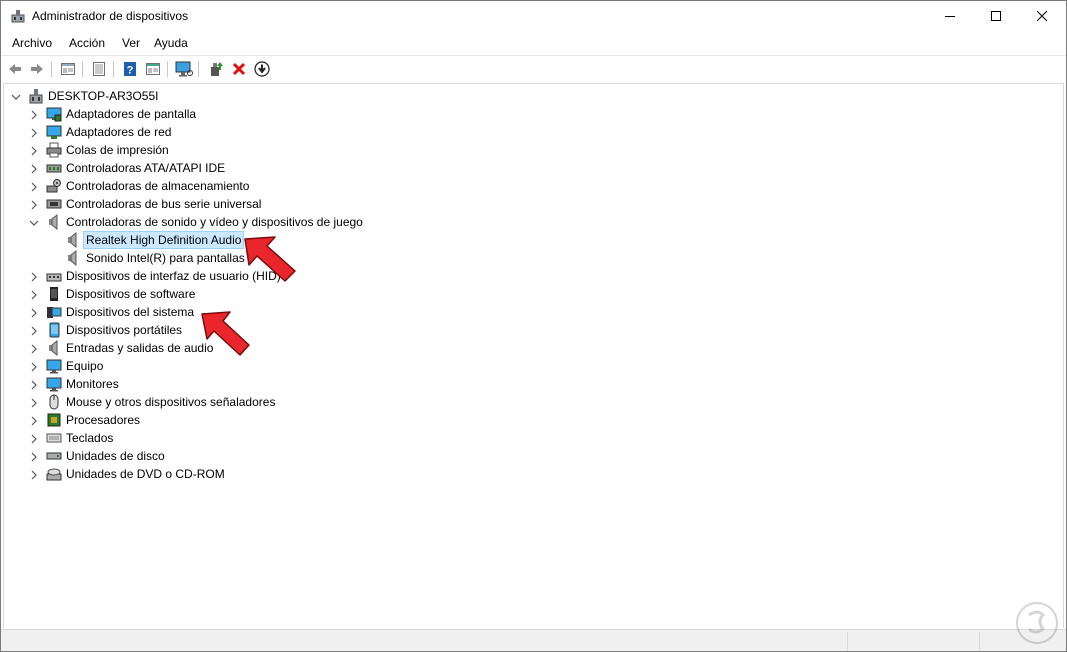 The width and height of the screenshot is (1067, 652). Describe the element at coordinates (950, 16) in the screenshot. I see `minimize-button` at that location.